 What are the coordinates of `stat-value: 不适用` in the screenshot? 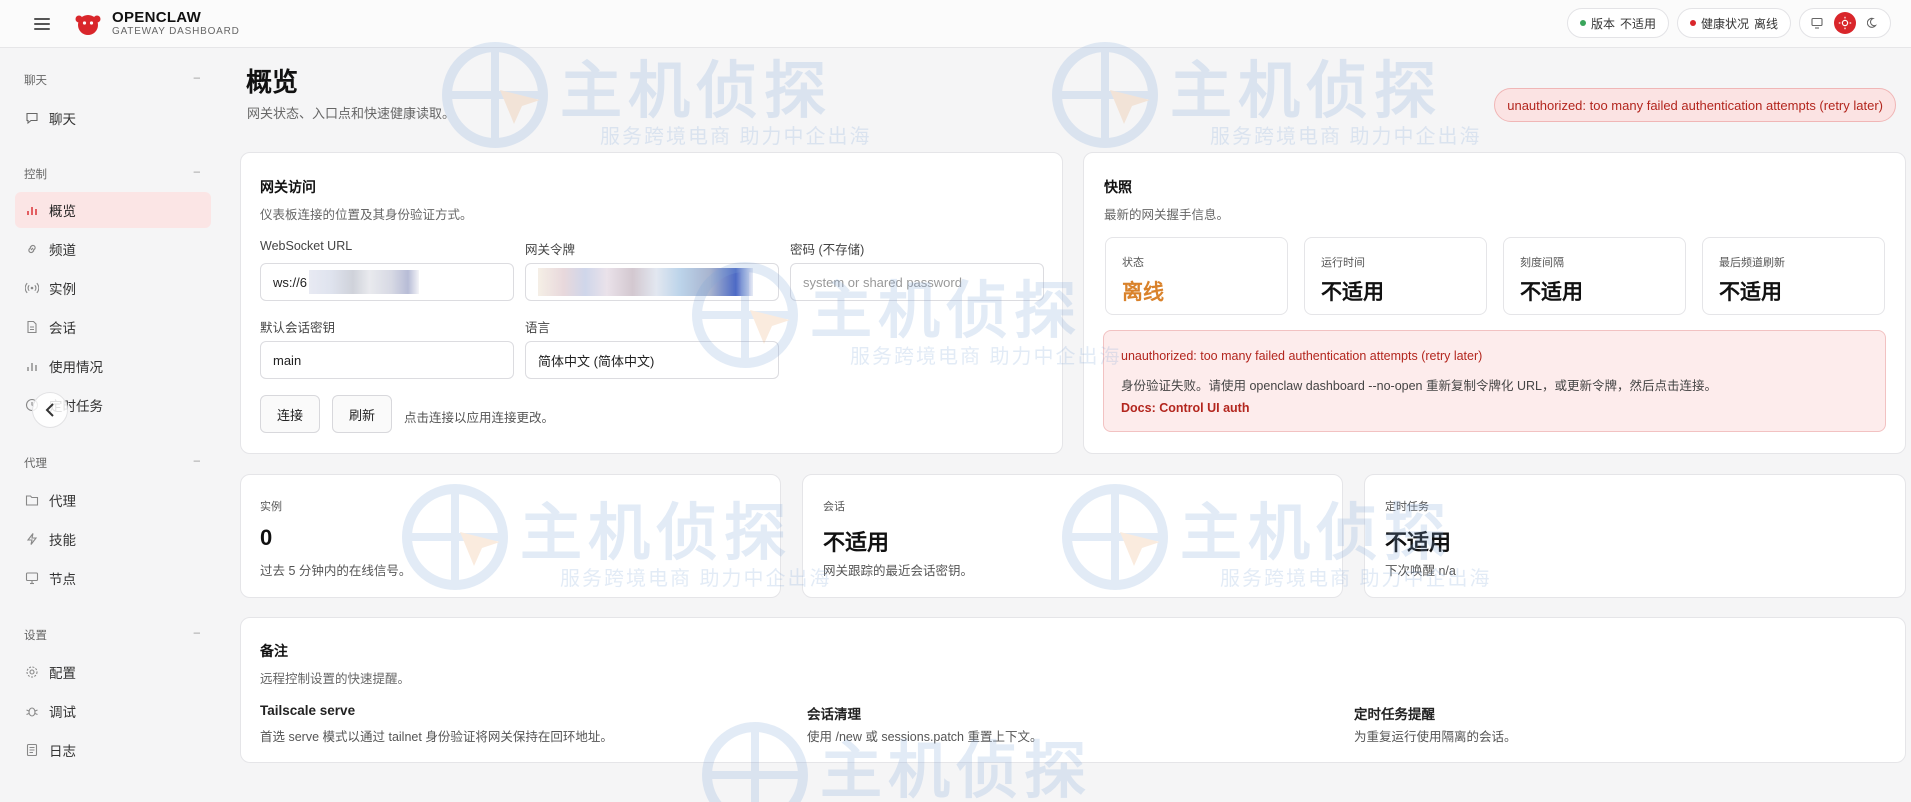 It's located at (1352, 292).